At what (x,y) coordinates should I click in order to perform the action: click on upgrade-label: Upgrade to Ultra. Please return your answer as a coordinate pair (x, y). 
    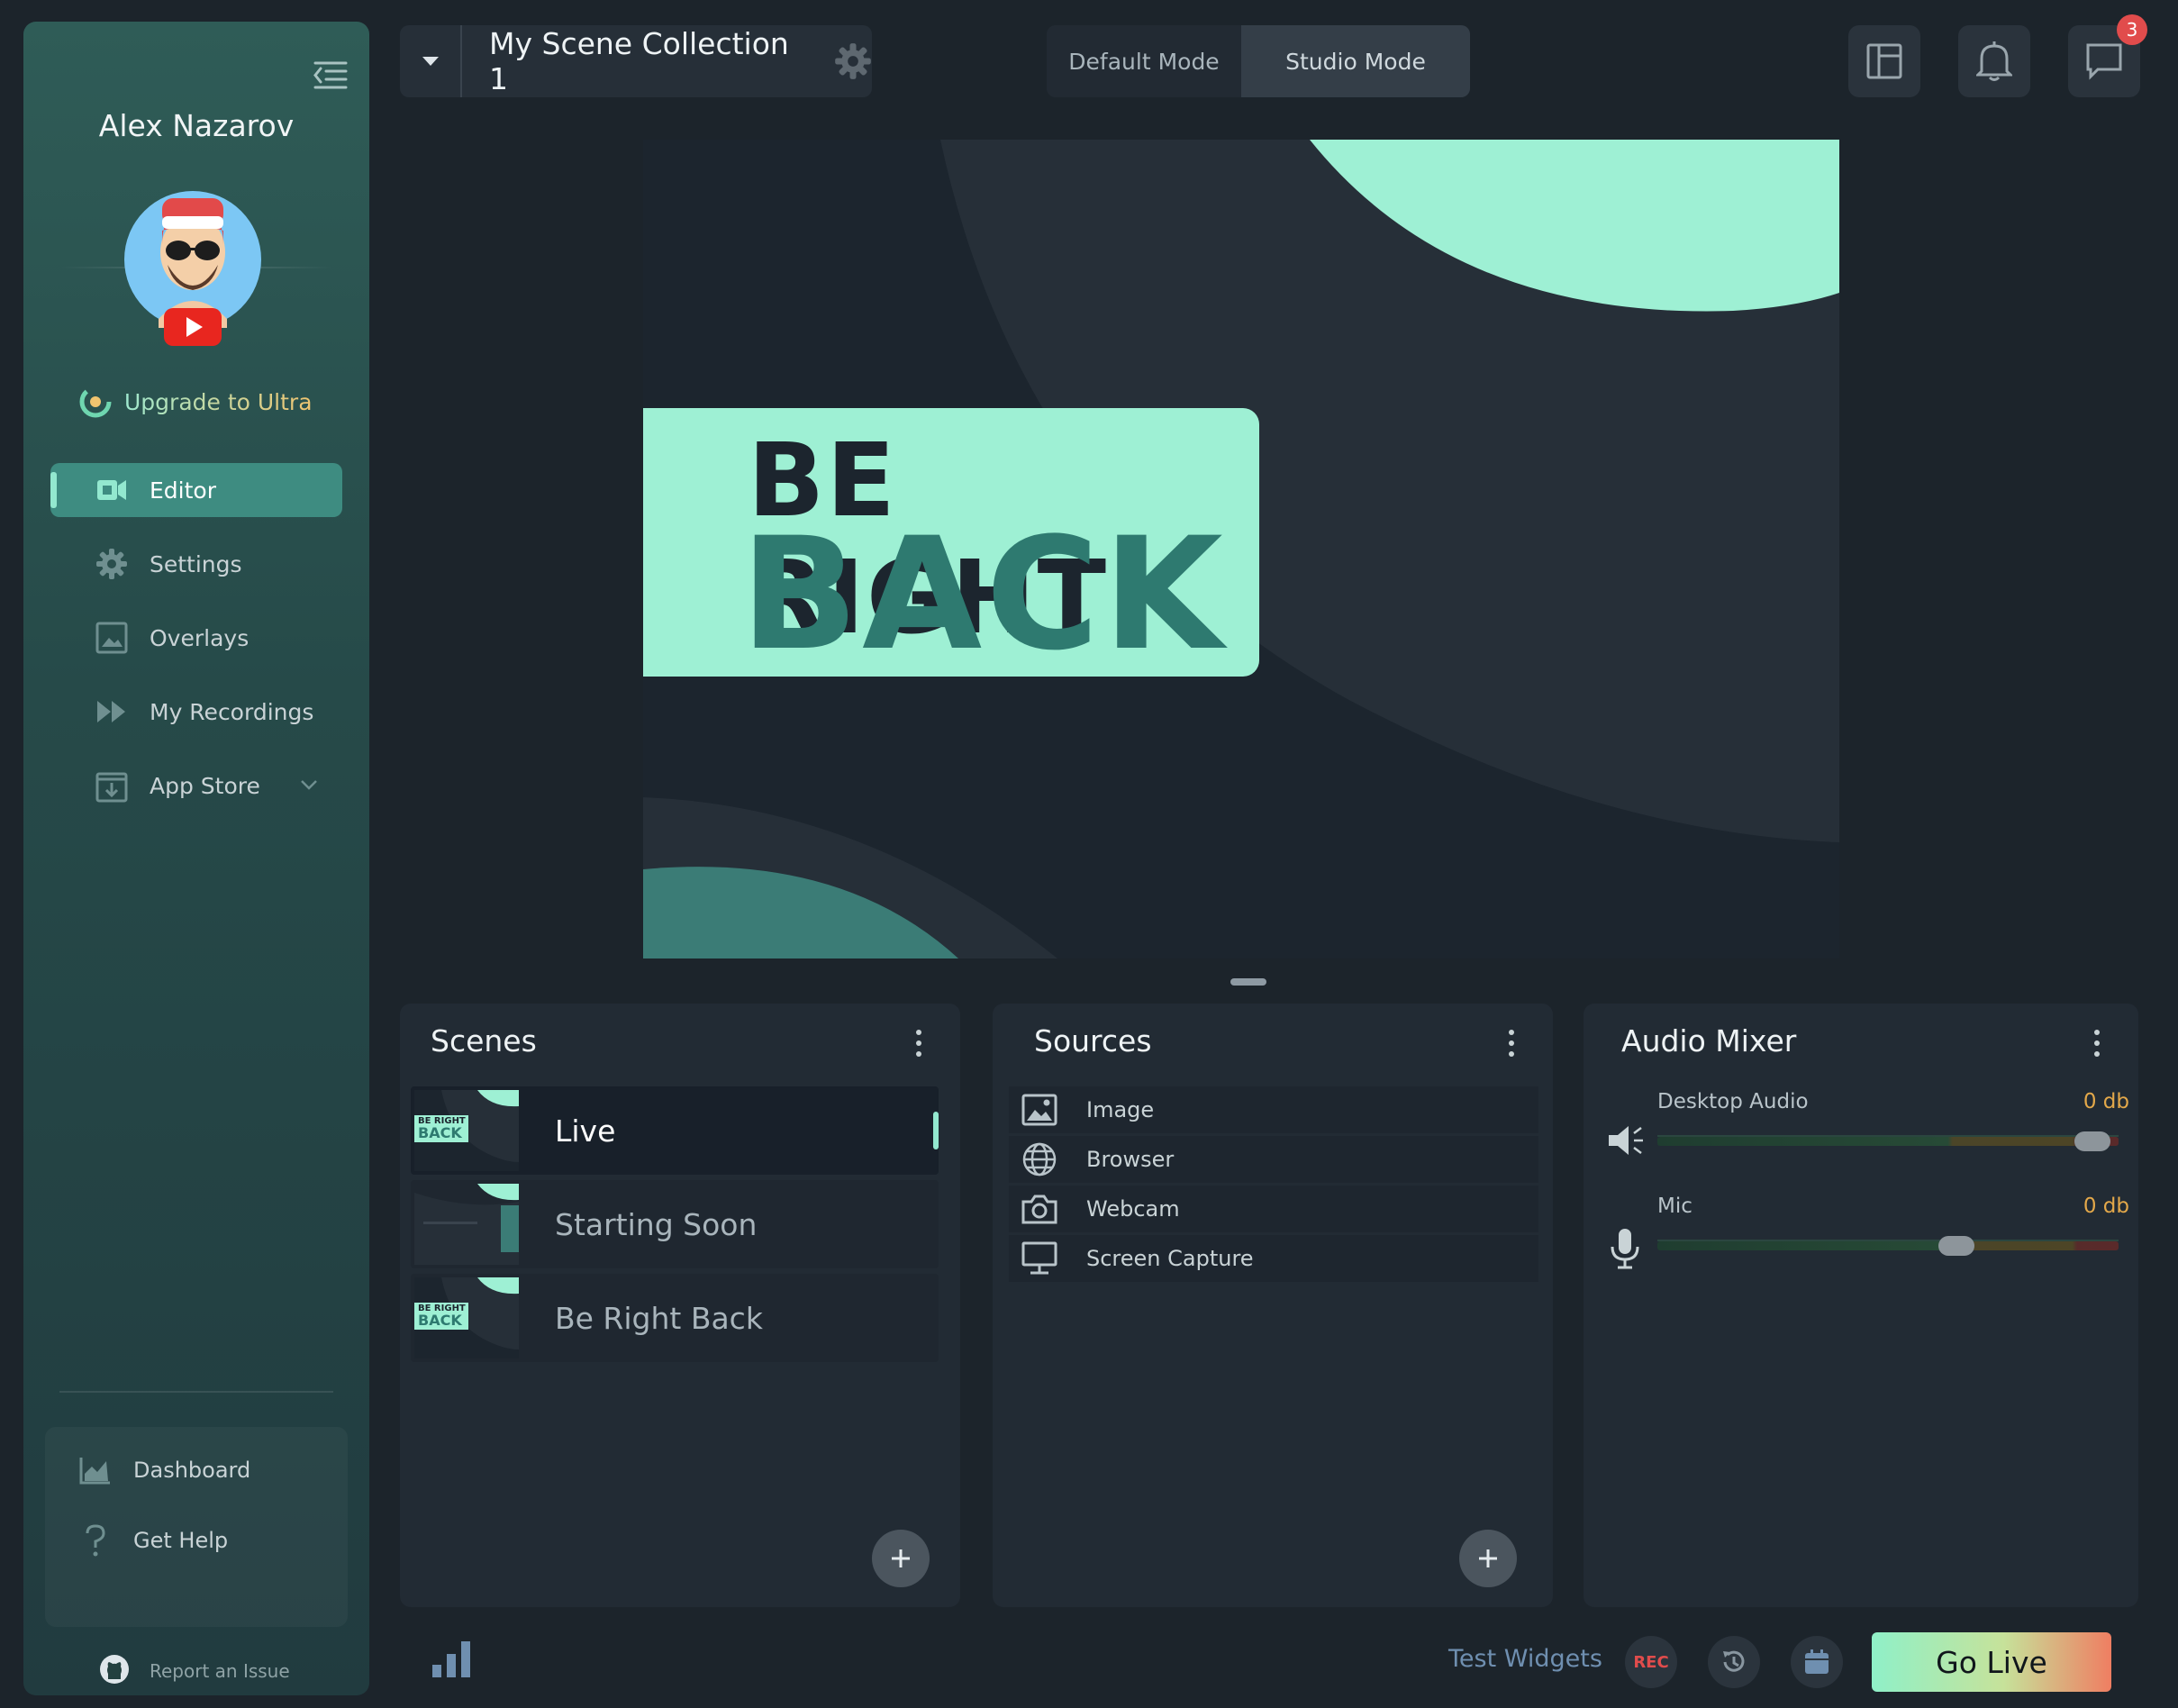
    Looking at the image, I should click on (218, 401).